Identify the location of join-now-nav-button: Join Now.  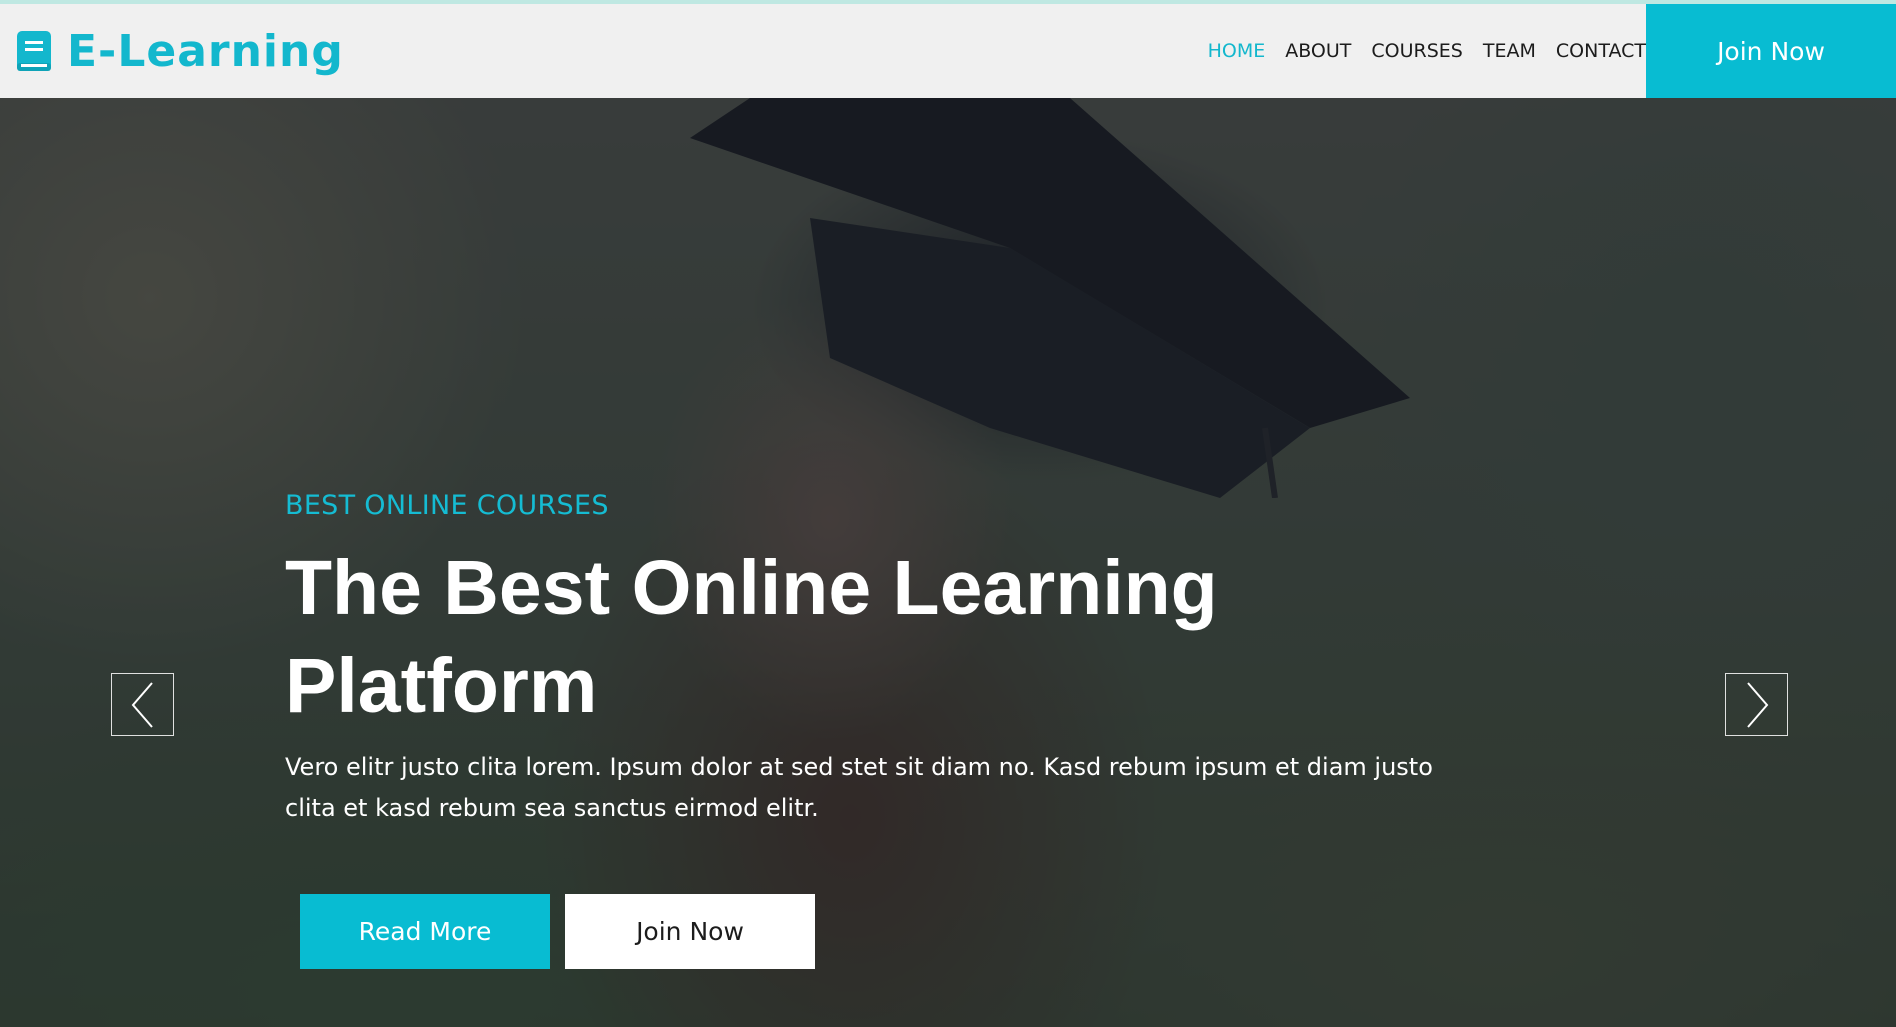
(1771, 51).